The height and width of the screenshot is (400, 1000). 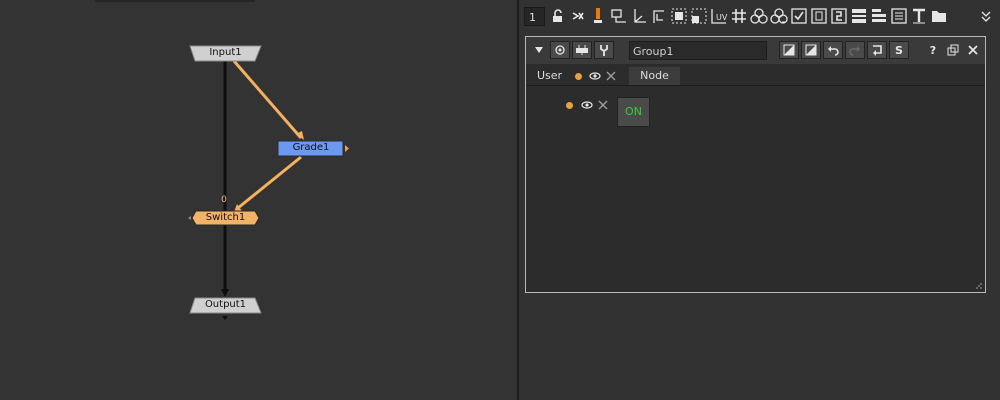 What do you see at coordinates (550, 75) in the screenshot?
I see `tab-user-label: User` at bounding box center [550, 75].